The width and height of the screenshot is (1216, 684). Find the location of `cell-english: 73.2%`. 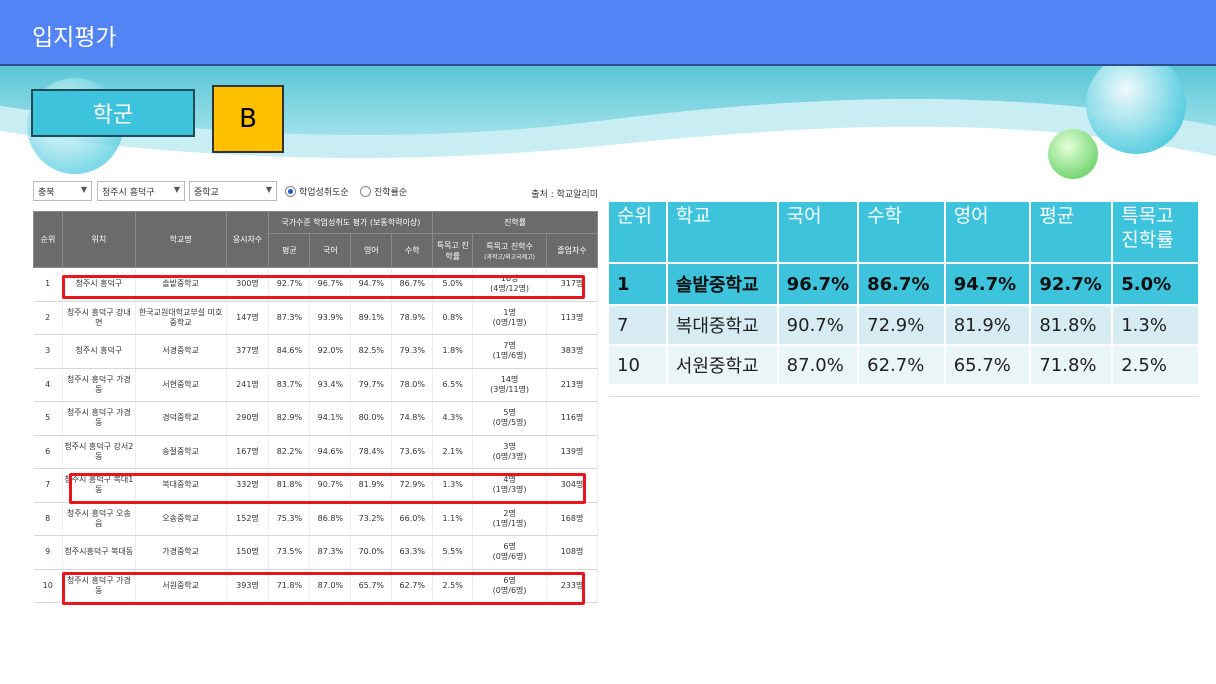

cell-english: 73.2% is located at coordinates (371, 519).